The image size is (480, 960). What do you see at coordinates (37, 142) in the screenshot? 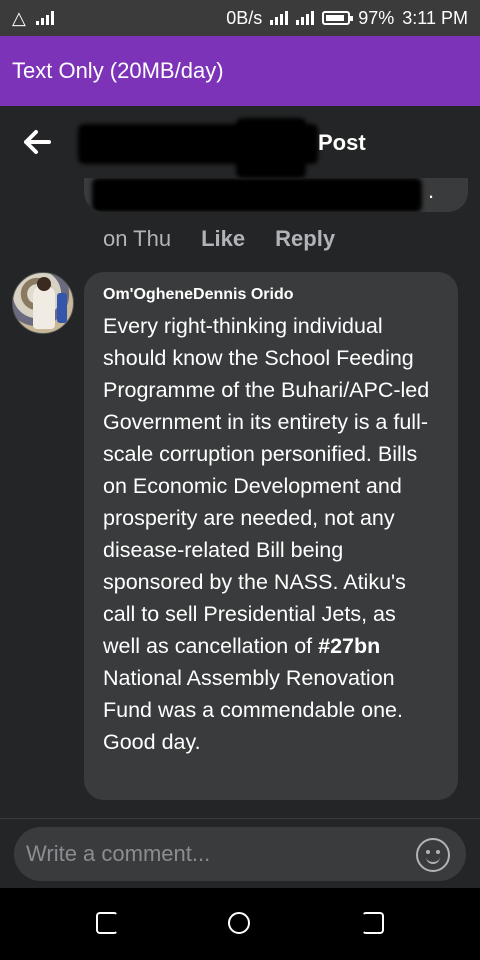
I see `arrow-left-icon` at bounding box center [37, 142].